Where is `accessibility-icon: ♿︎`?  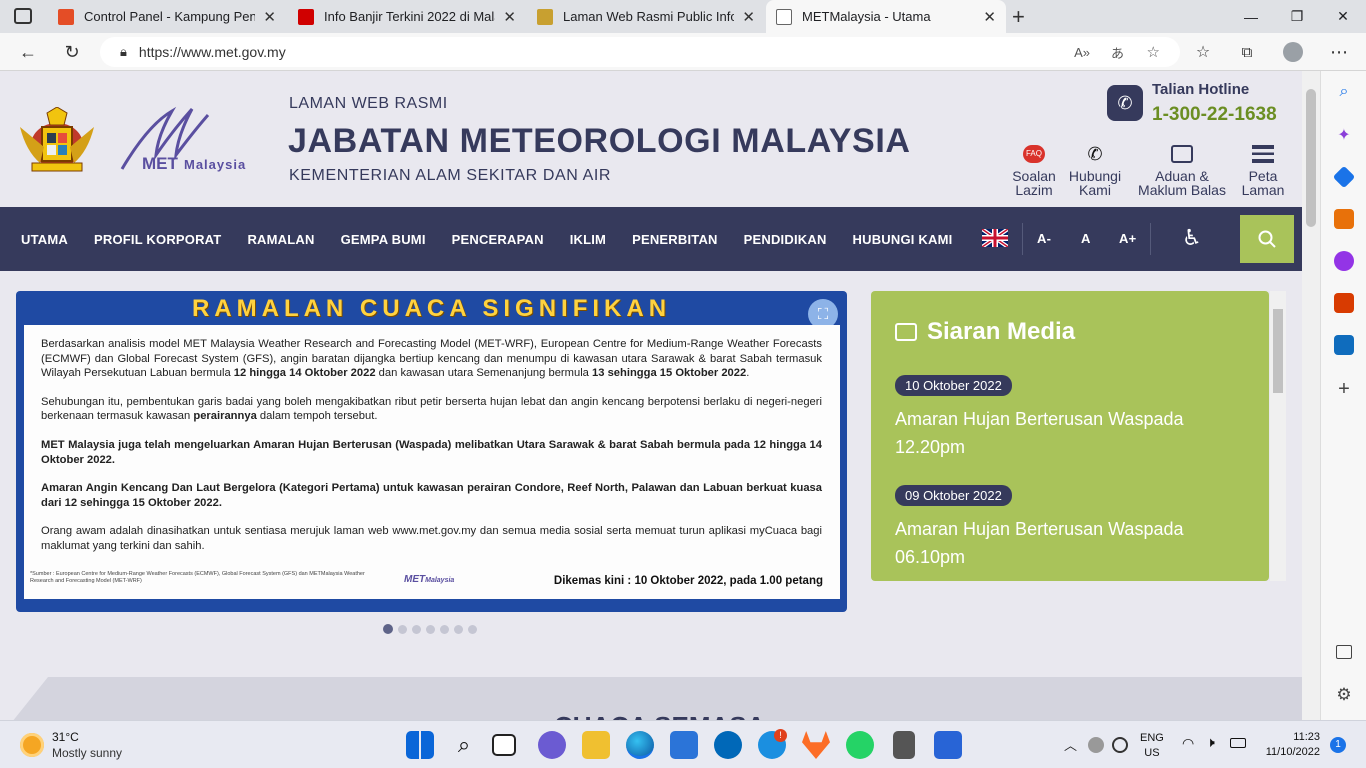
accessibility-icon: ♿︎ is located at coordinates (1192, 238).